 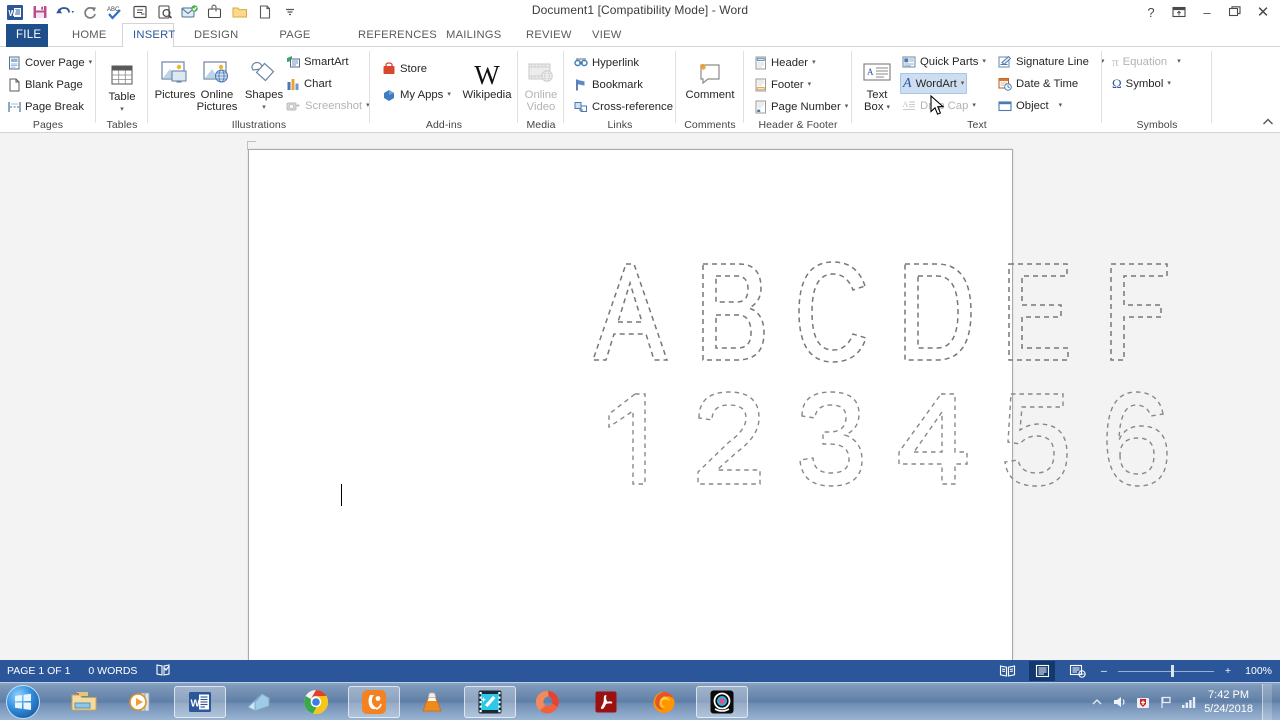 What do you see at coordinates (1097, 702) in the screenshot?
I see `show-hidden-icons-icon` at bounding box center [1097, 702].